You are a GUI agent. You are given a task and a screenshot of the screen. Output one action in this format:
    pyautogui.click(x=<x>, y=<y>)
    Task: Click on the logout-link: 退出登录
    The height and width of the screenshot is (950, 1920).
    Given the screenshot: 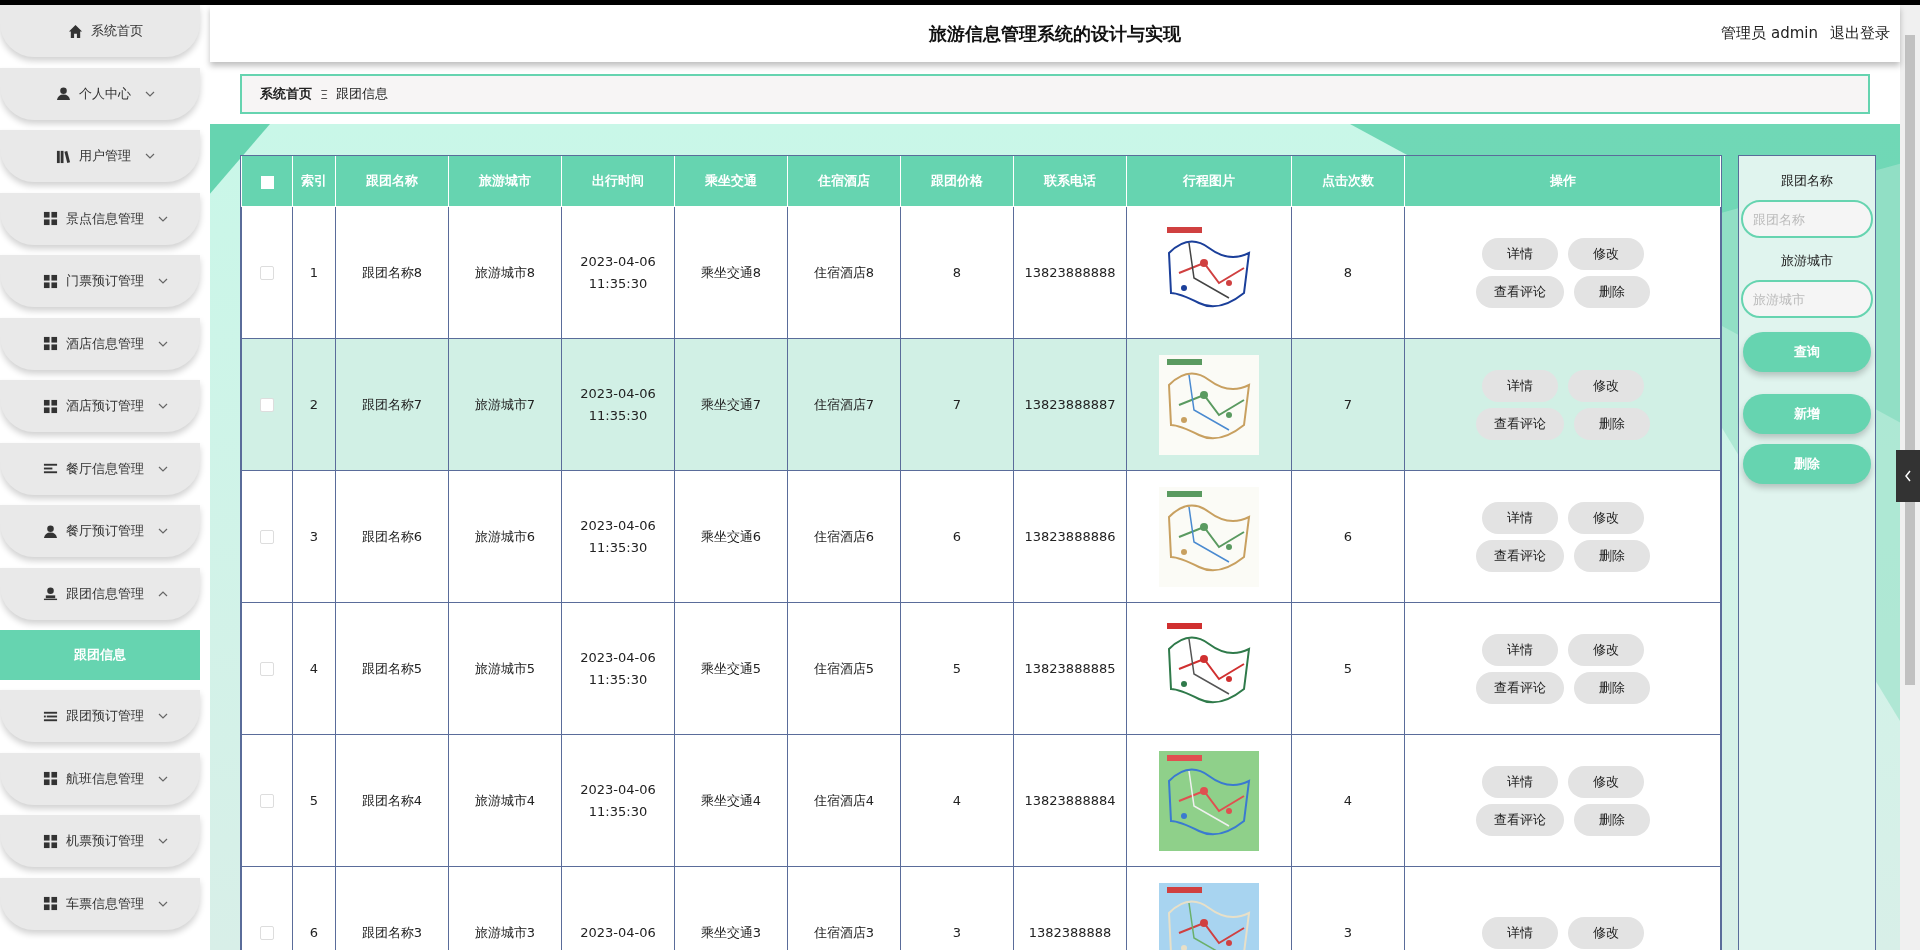 What is the action you would take?
    pyautogui.click(x=1860, y=33)
    